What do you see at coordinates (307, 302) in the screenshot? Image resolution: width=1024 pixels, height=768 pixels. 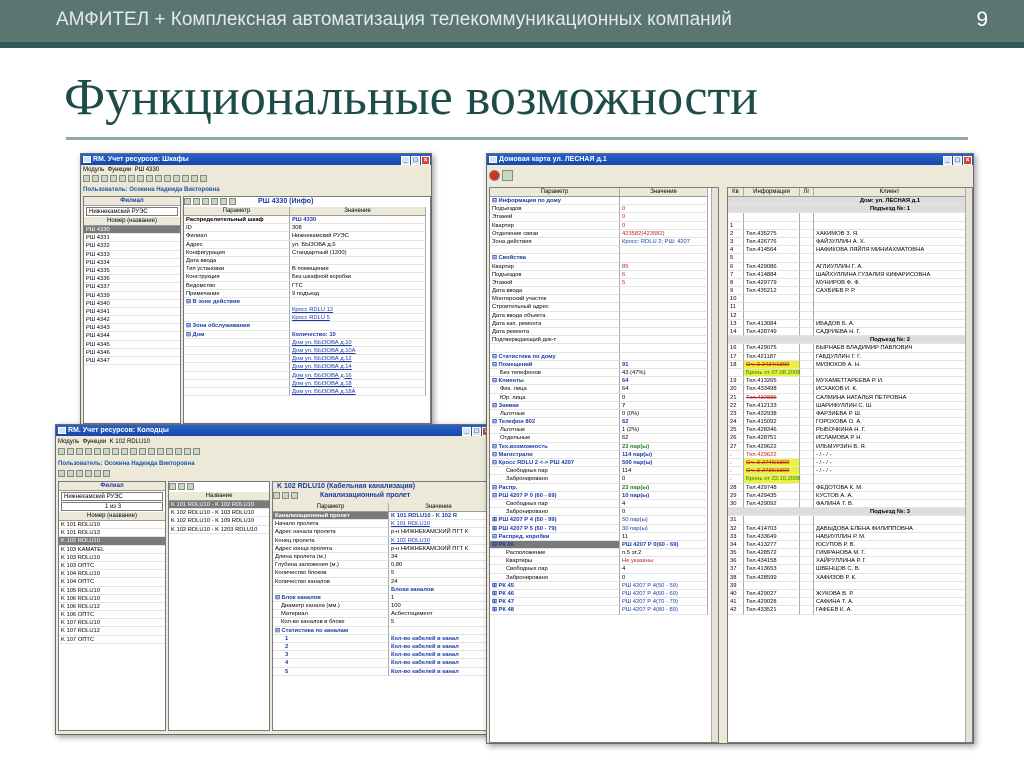 I see `table-row: ⊟ В зоне действия` at bounding box center [307, 302].